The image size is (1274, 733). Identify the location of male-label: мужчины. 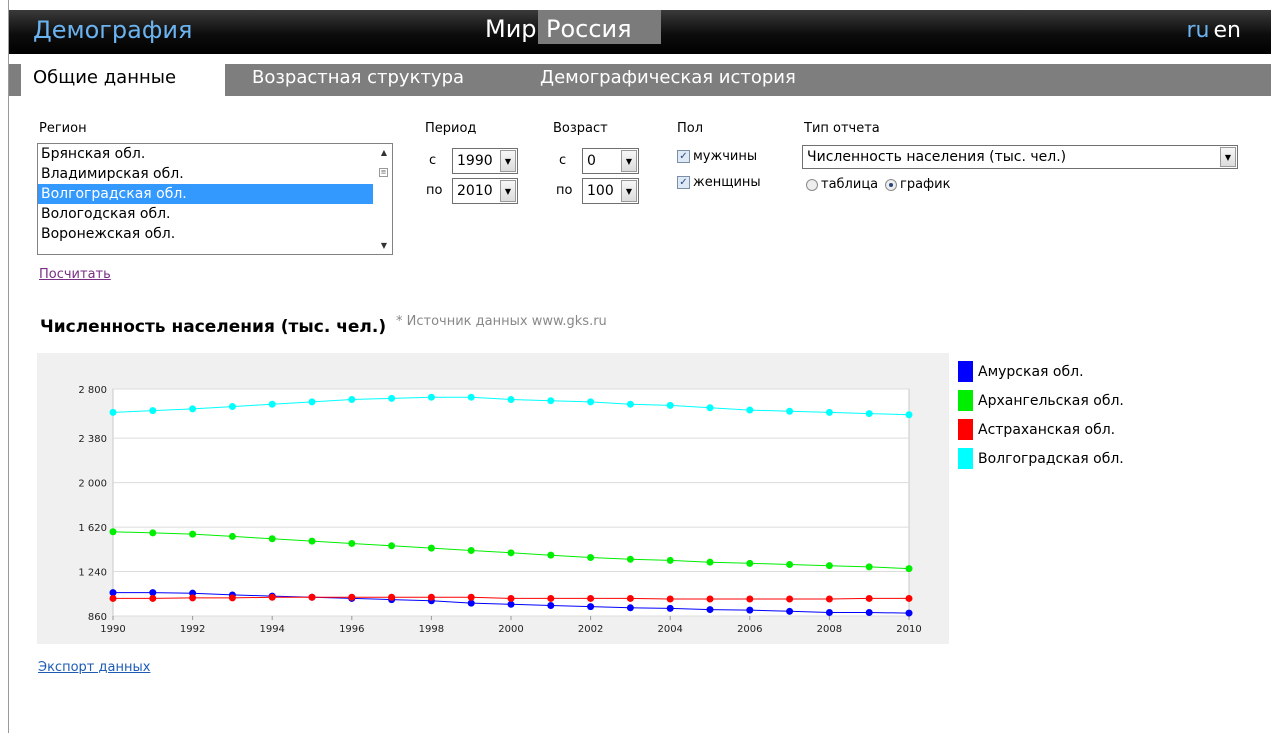
(725, 156).